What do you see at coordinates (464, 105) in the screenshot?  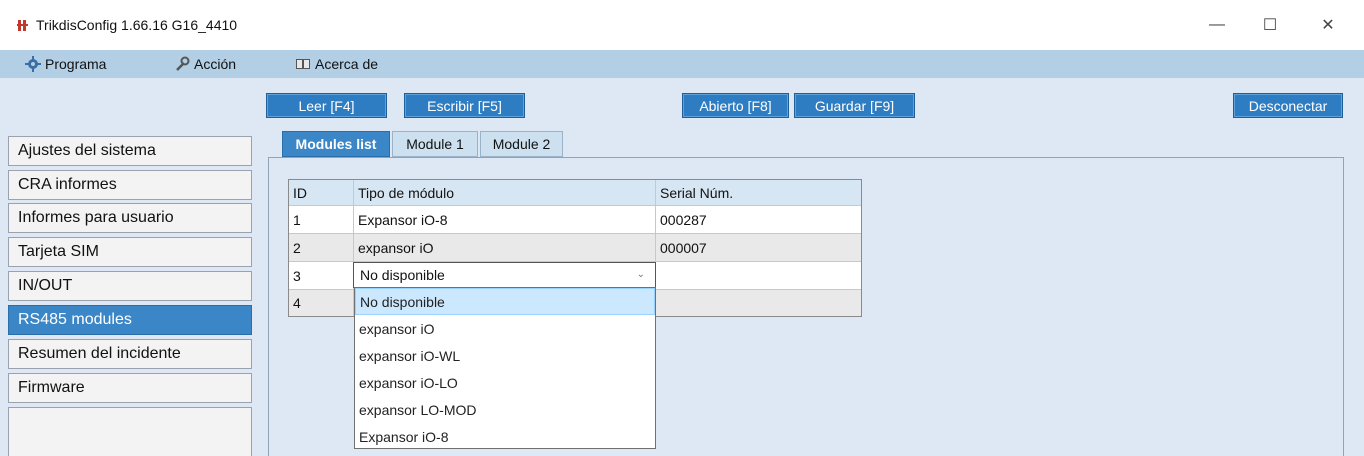 I see `escribir-button: Escribir [F5]` at bounding box center [464, 105].